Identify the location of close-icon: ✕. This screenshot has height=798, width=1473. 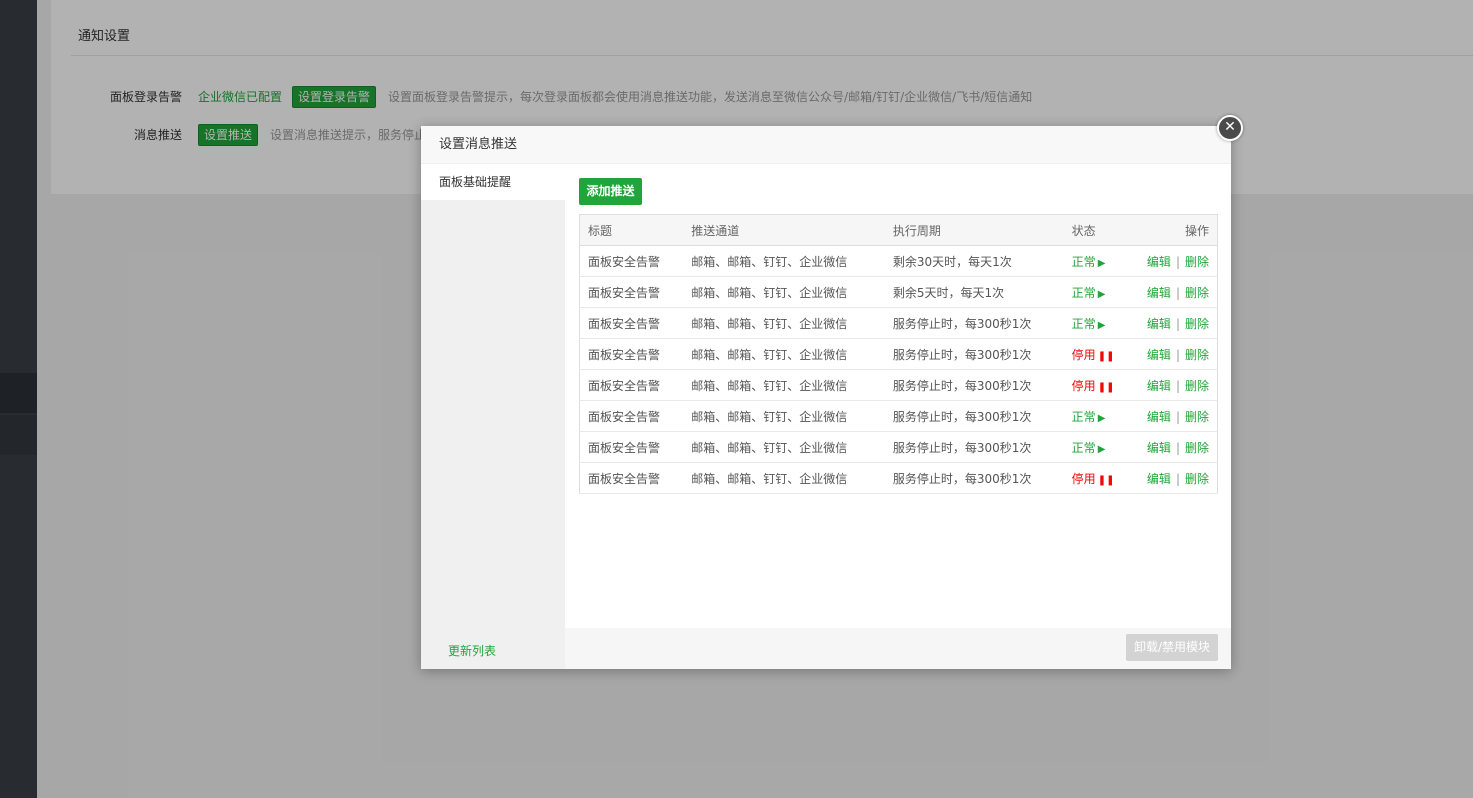
(1230, 128).